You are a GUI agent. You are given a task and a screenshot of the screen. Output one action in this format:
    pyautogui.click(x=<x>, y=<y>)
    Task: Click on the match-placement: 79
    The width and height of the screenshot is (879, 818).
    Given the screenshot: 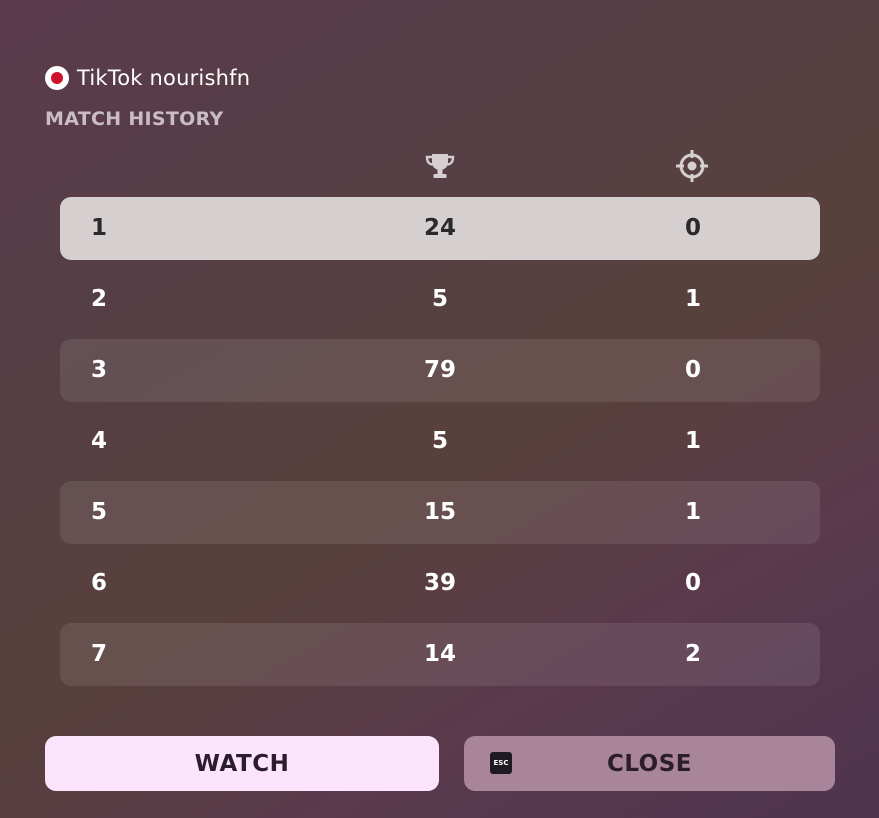 What is the action you would take?
    pyautogui.click(x=439, y=370)
    